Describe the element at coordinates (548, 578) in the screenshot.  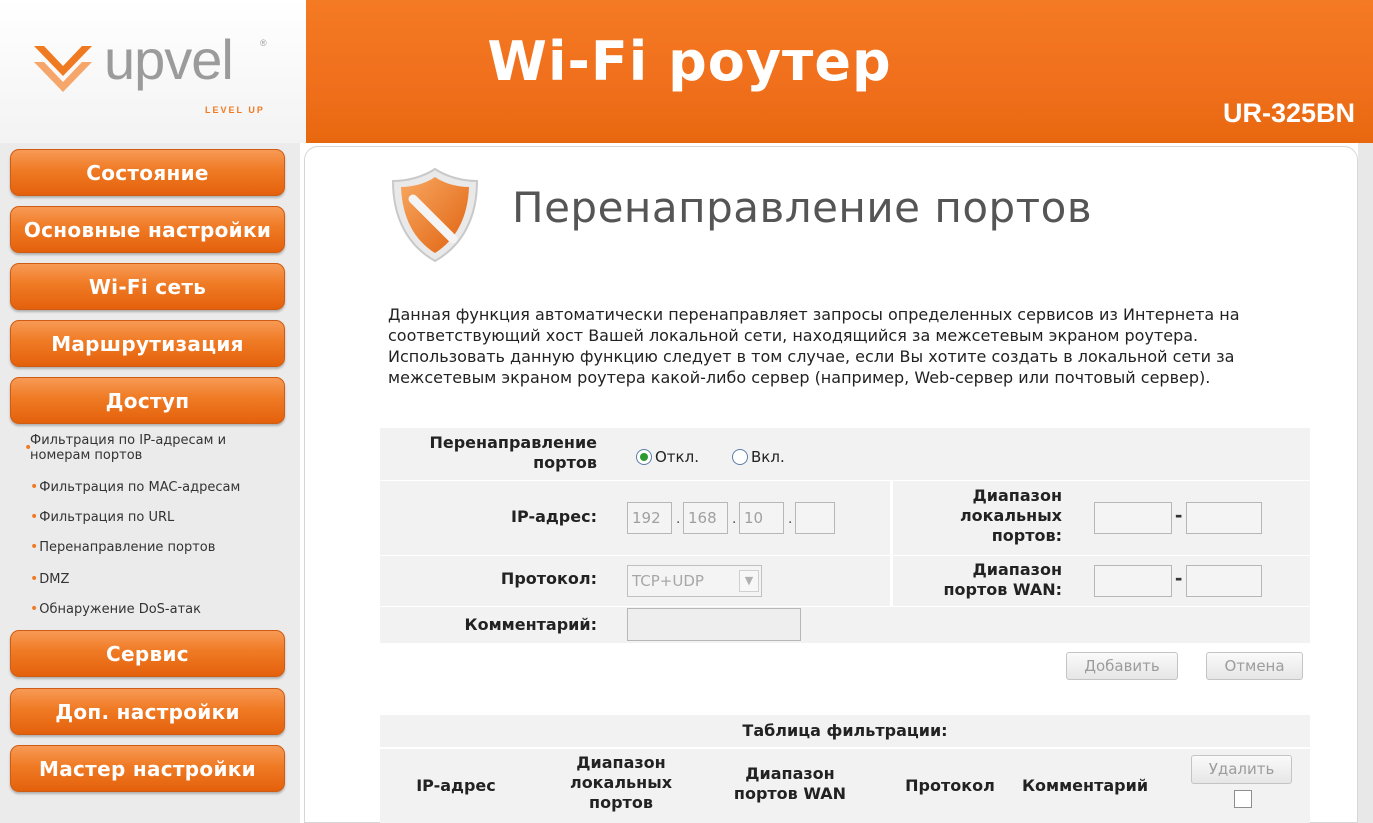
I see `protocol-label: Протокол:` at that location.